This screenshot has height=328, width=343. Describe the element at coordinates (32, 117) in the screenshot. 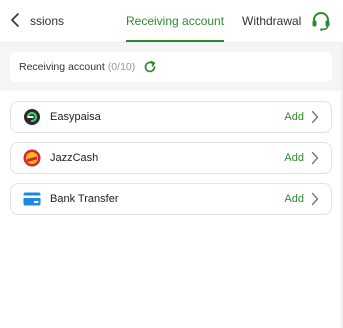

I see `easypaisa-icon` at that location.